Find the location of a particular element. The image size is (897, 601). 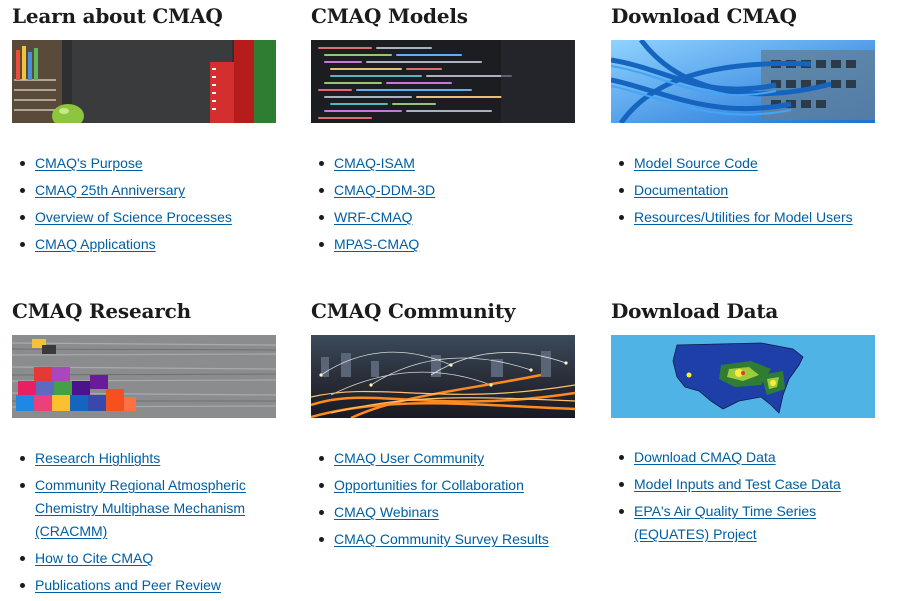

link-publications-peer-review: Publications and Peer Review is located at coordinates (128, 585).